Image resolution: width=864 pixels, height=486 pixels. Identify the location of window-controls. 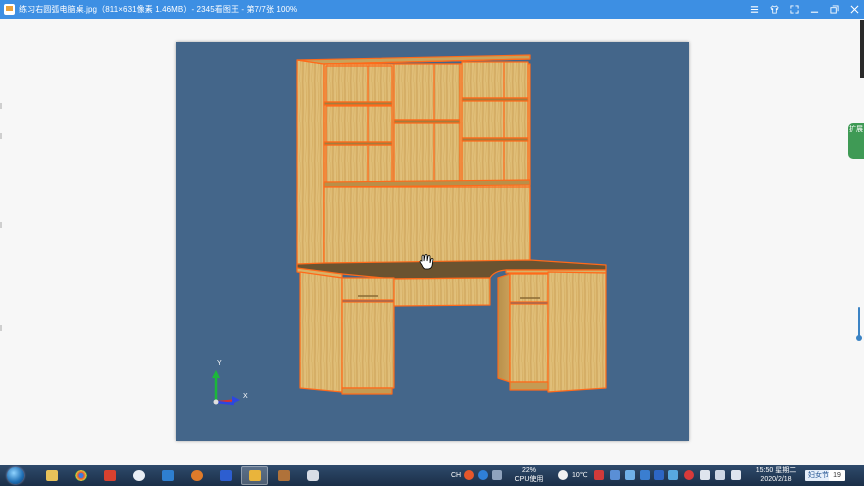
(804, 9).